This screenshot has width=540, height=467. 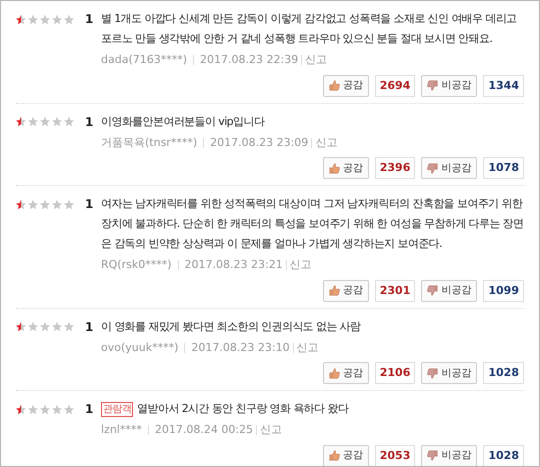 What do you see at coordinates (240, 348) in the screenshot?
I see `review-date: 2017.08.23 23:10` at bounding box center [240, 348].